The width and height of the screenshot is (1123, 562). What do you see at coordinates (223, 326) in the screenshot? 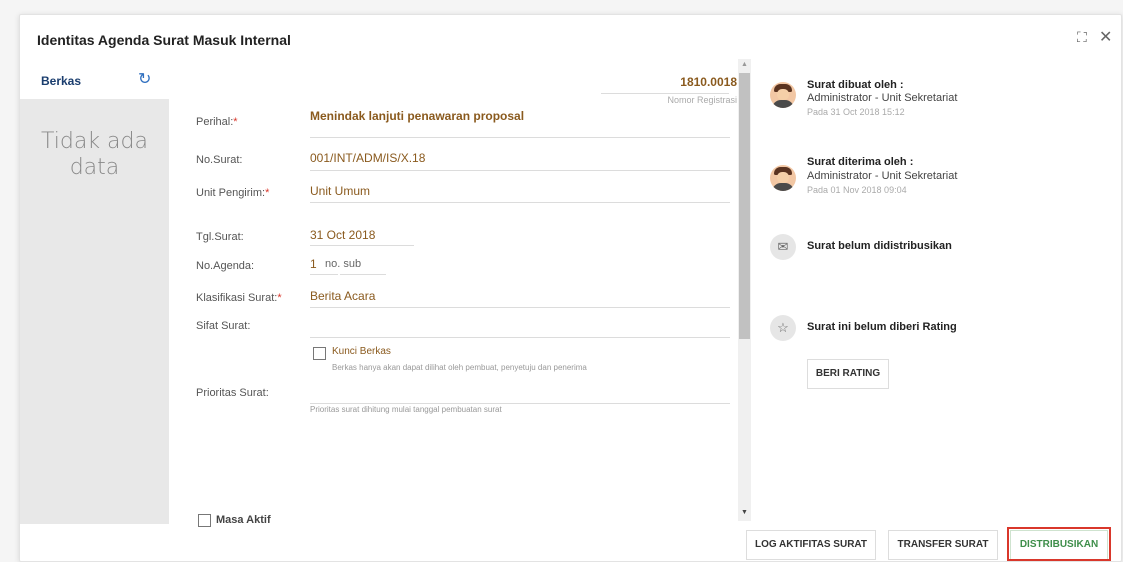
I see `sifat-label: Sifat Surat:` at bounding box center [223, 326].